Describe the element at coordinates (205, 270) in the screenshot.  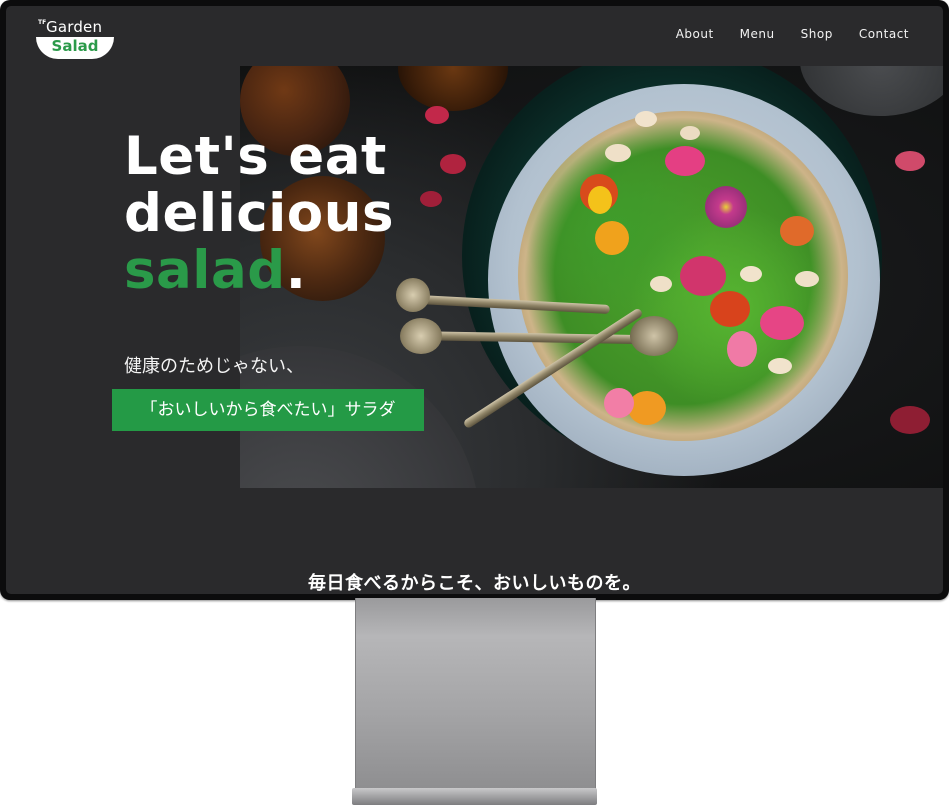
I see `hero-title-highlight: salad` at that location.